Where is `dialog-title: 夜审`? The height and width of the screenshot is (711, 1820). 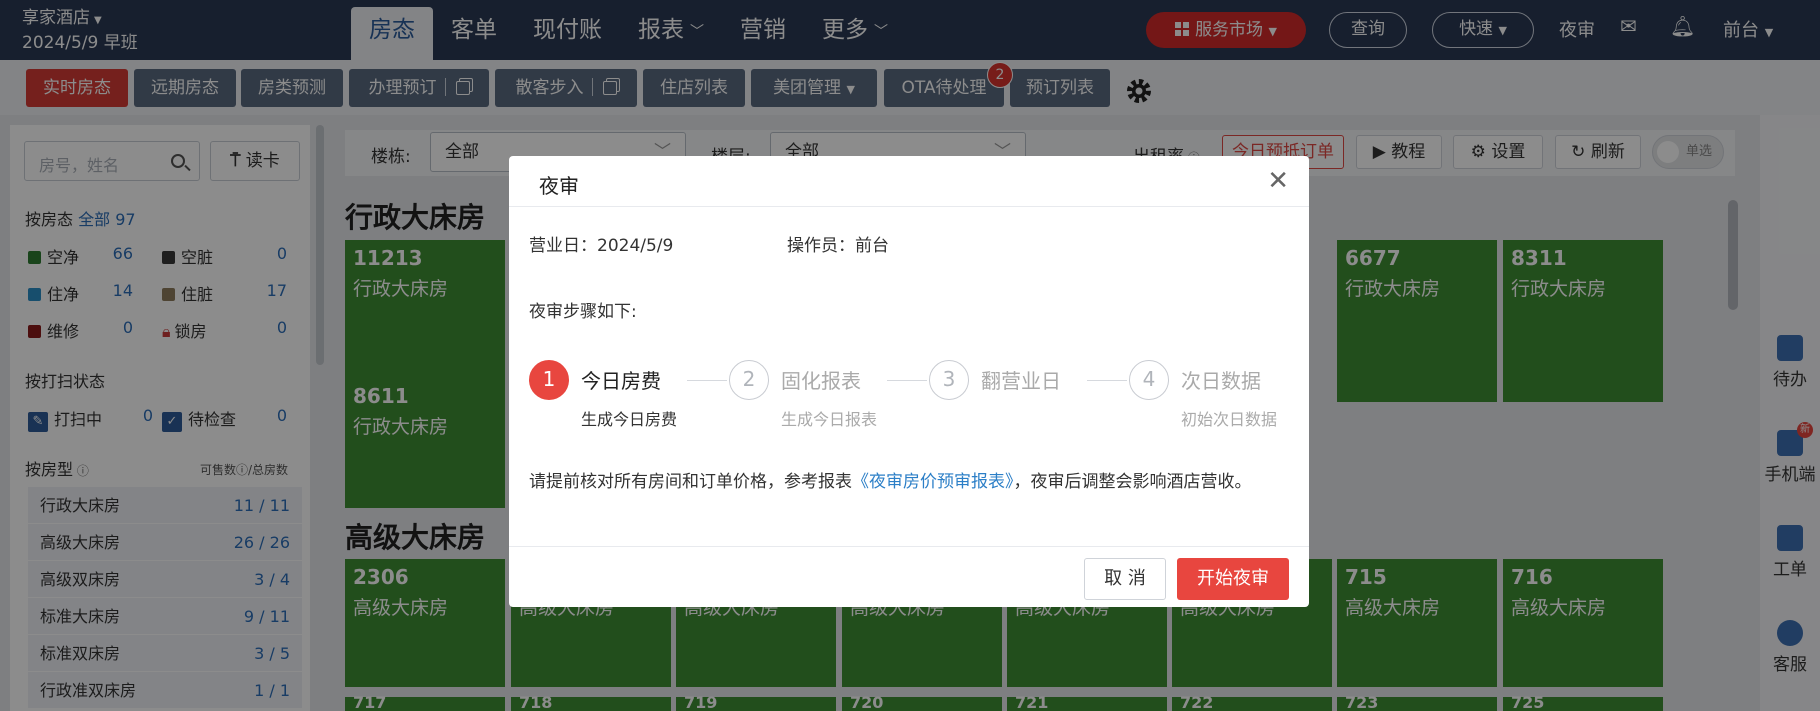 dialog-title: 夜审 is located at coordinates (559, 186).